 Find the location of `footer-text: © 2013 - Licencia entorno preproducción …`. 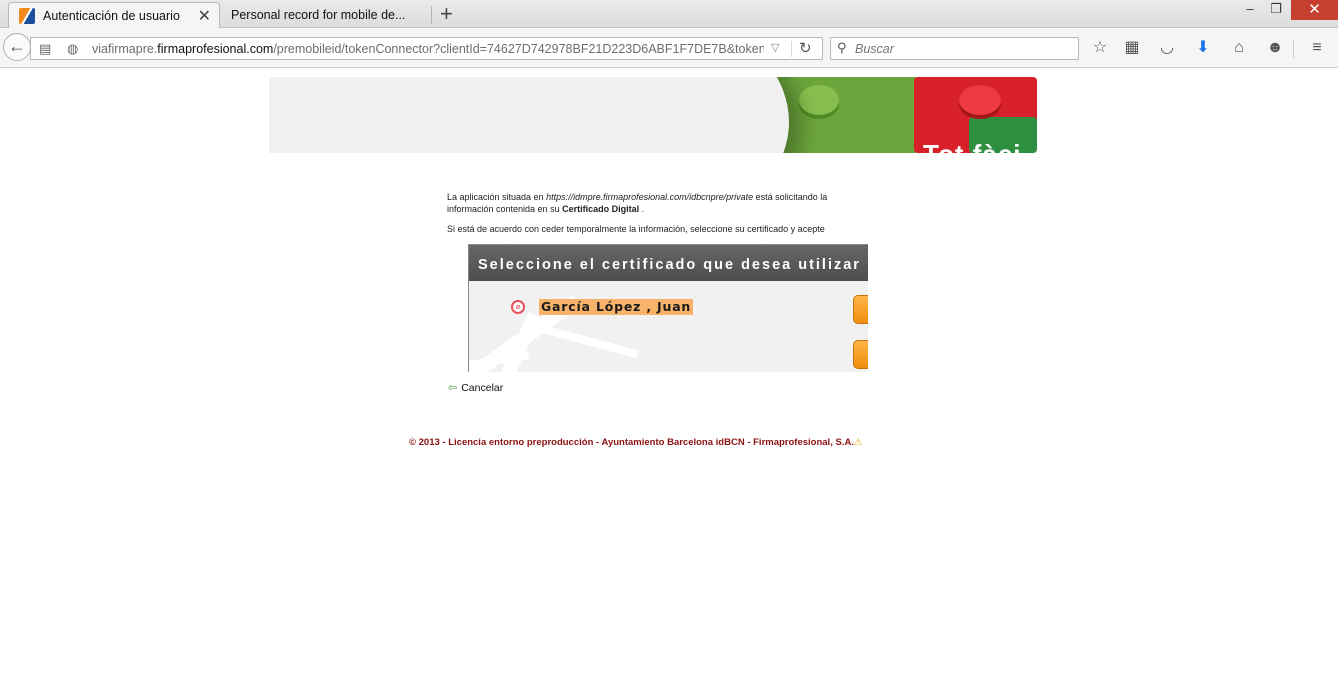

footer-text: © 2013 - Licencia entorno preproducción … is located at coordinates (631, 442).